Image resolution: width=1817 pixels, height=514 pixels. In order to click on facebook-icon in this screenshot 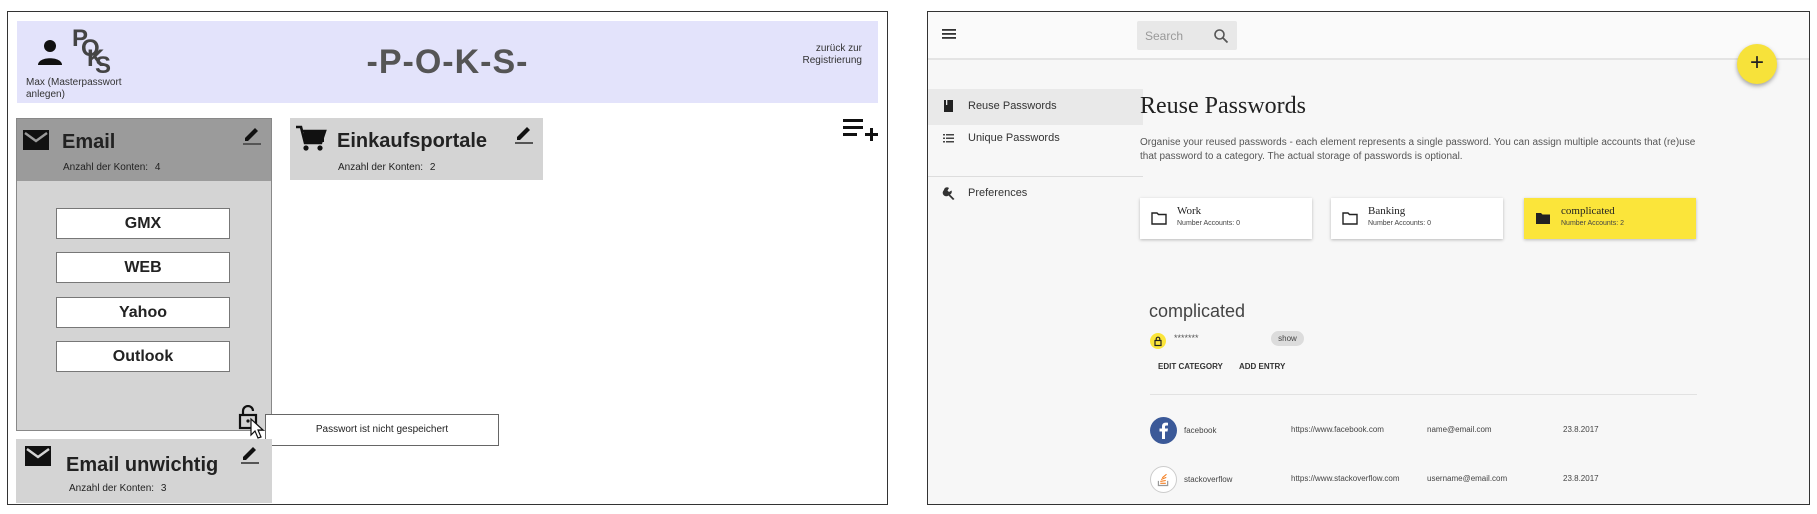, I will do `click(1163, 430)`.